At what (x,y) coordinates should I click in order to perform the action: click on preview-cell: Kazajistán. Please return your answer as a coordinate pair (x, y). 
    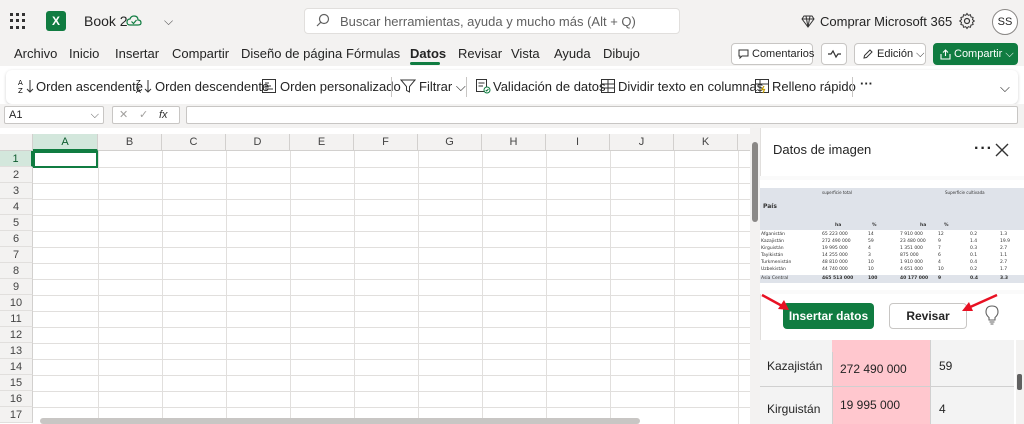
    Looking at the image, I should click on (772, 241).